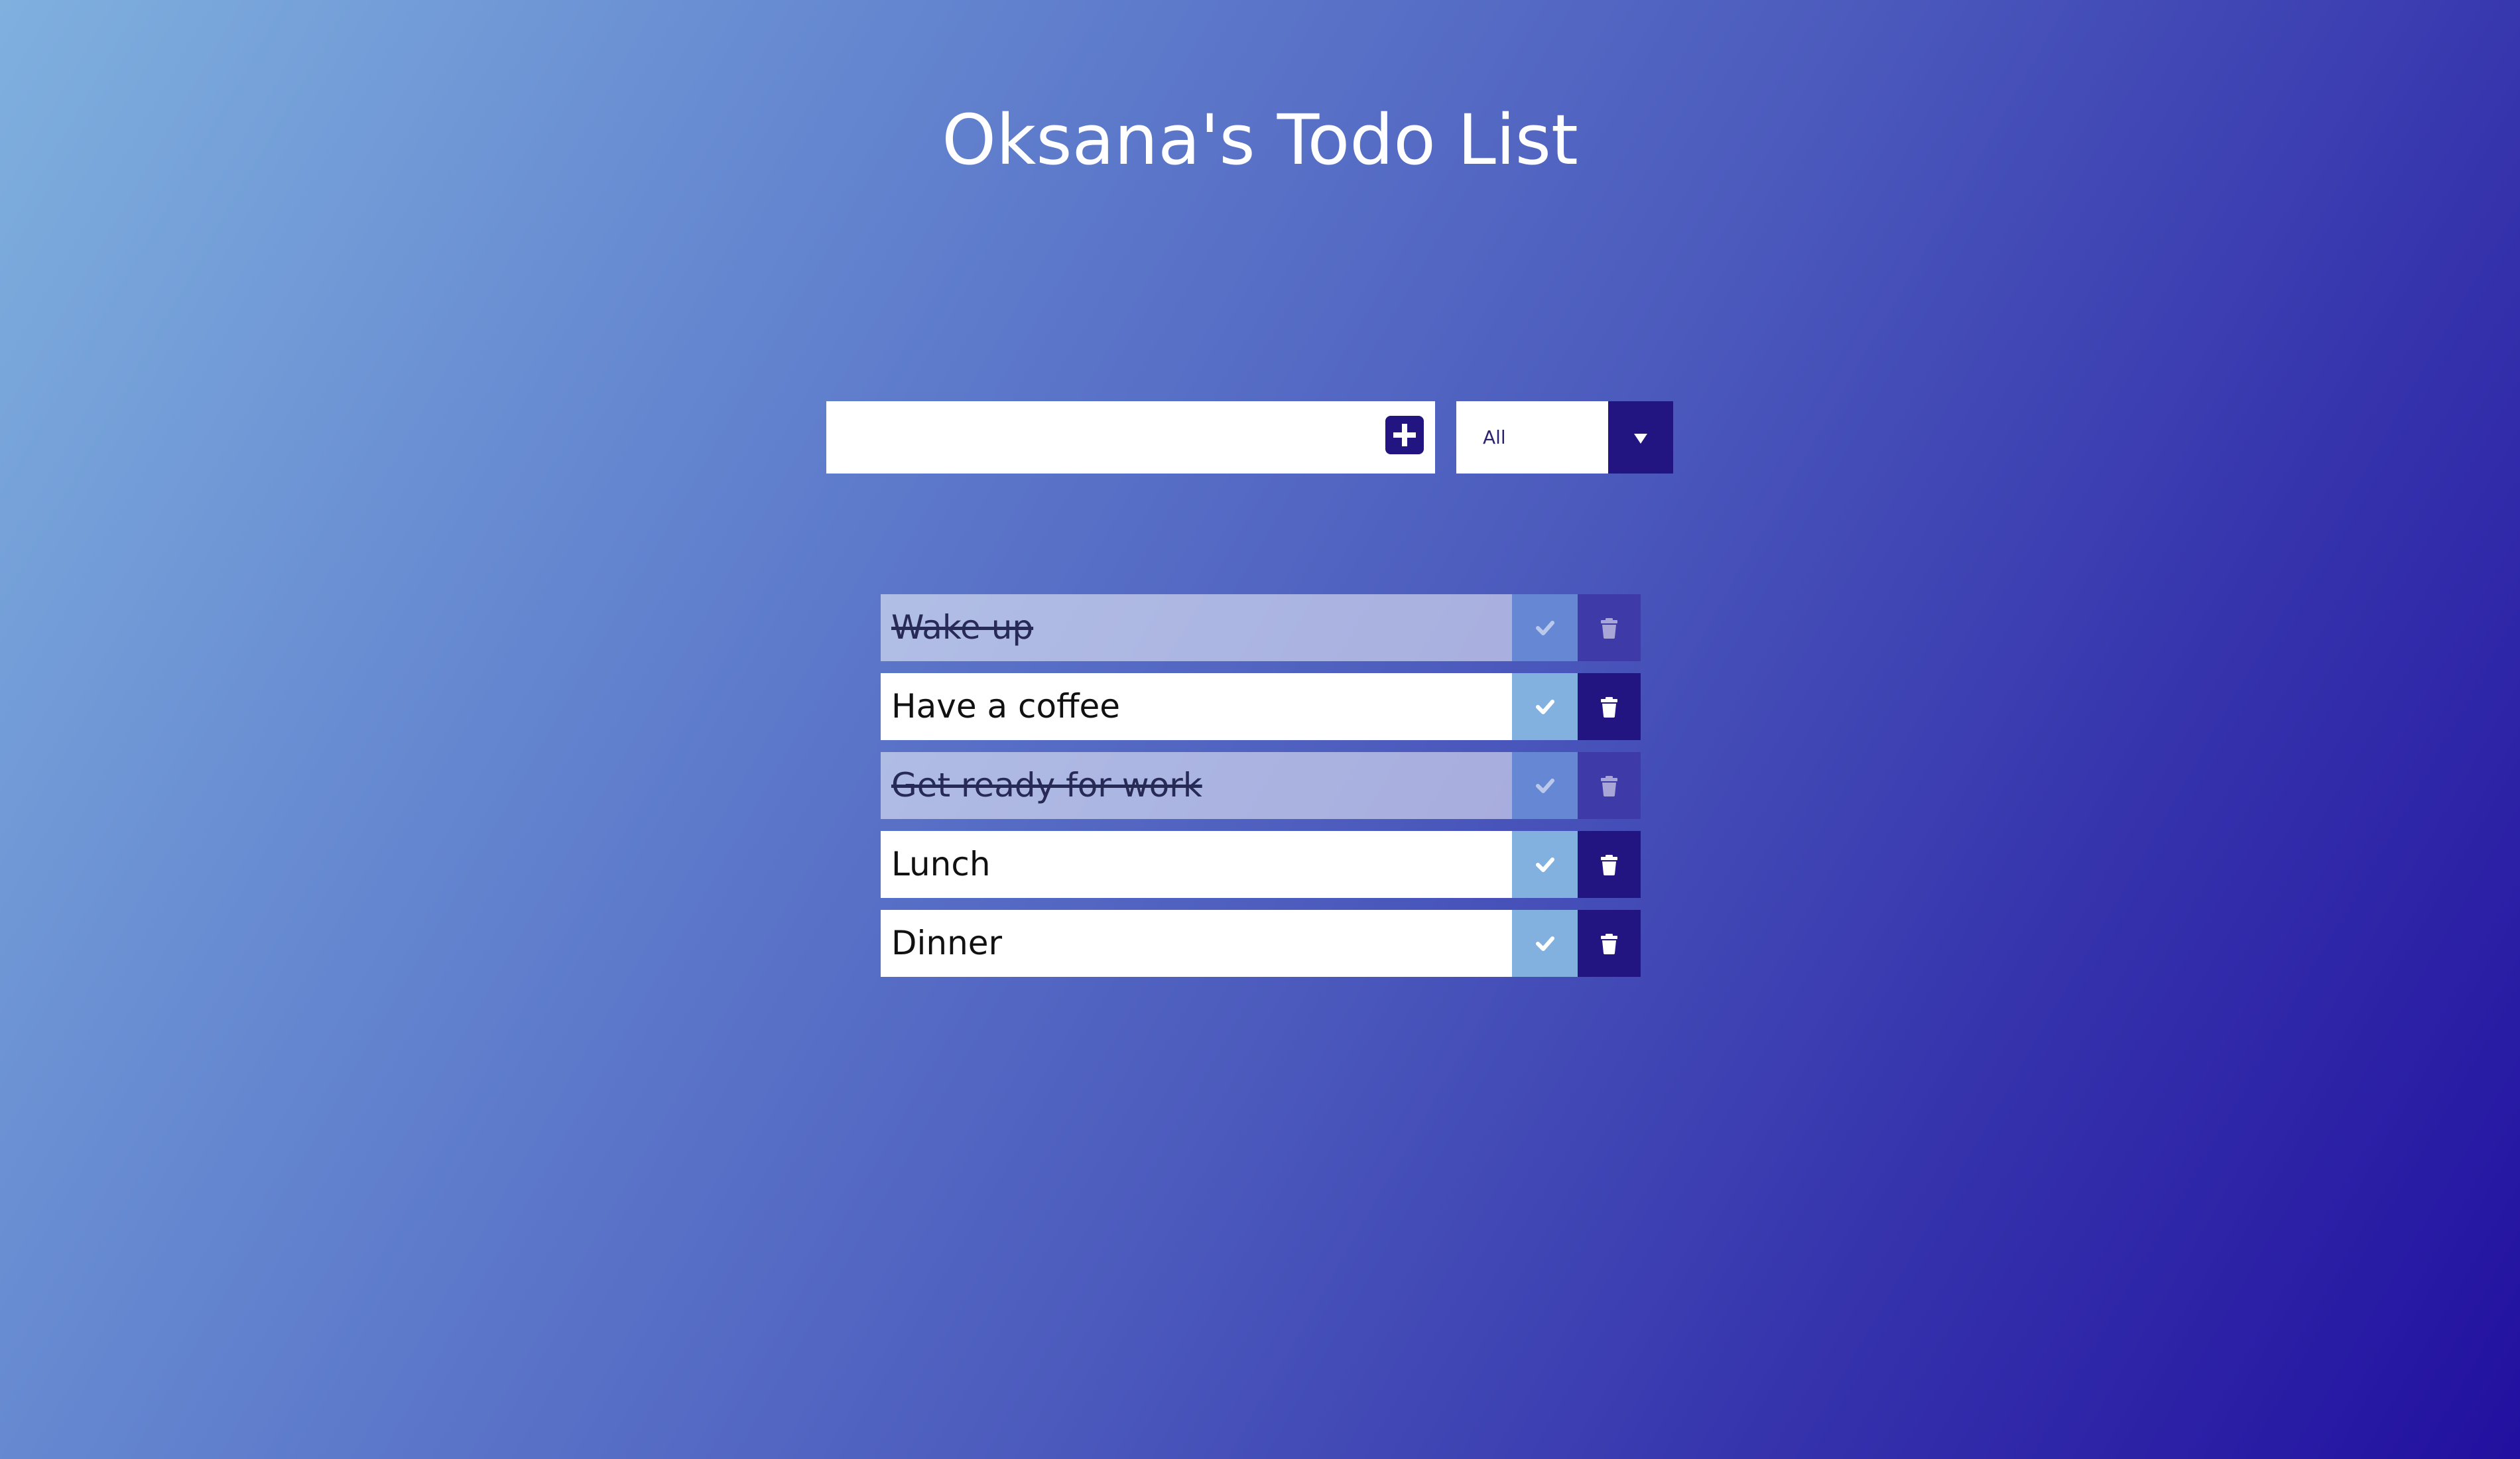 This screenshot has width=2520, height=1459. I want to click on todo-item: Have a coffee, so click(1261, 706).